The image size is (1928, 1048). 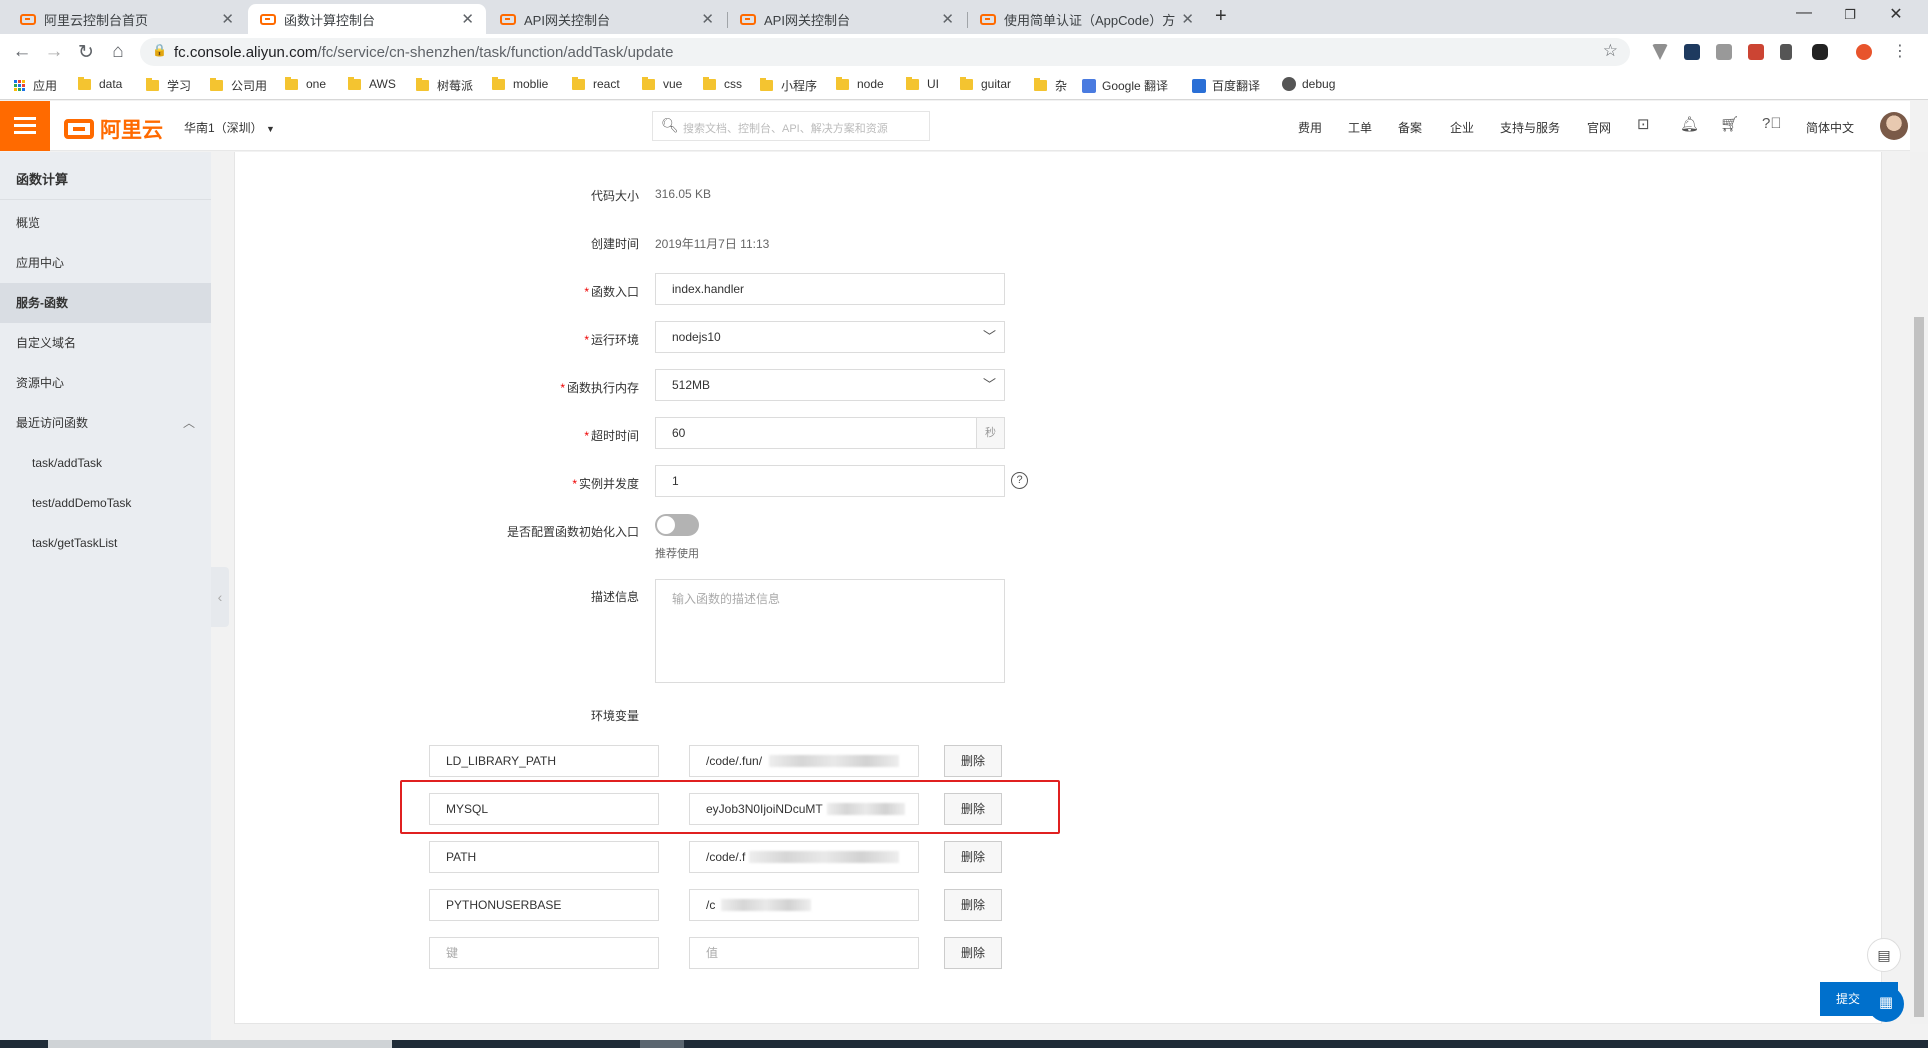 I want to click on bookmark-folder: moblie, so click(x=520, y=83).